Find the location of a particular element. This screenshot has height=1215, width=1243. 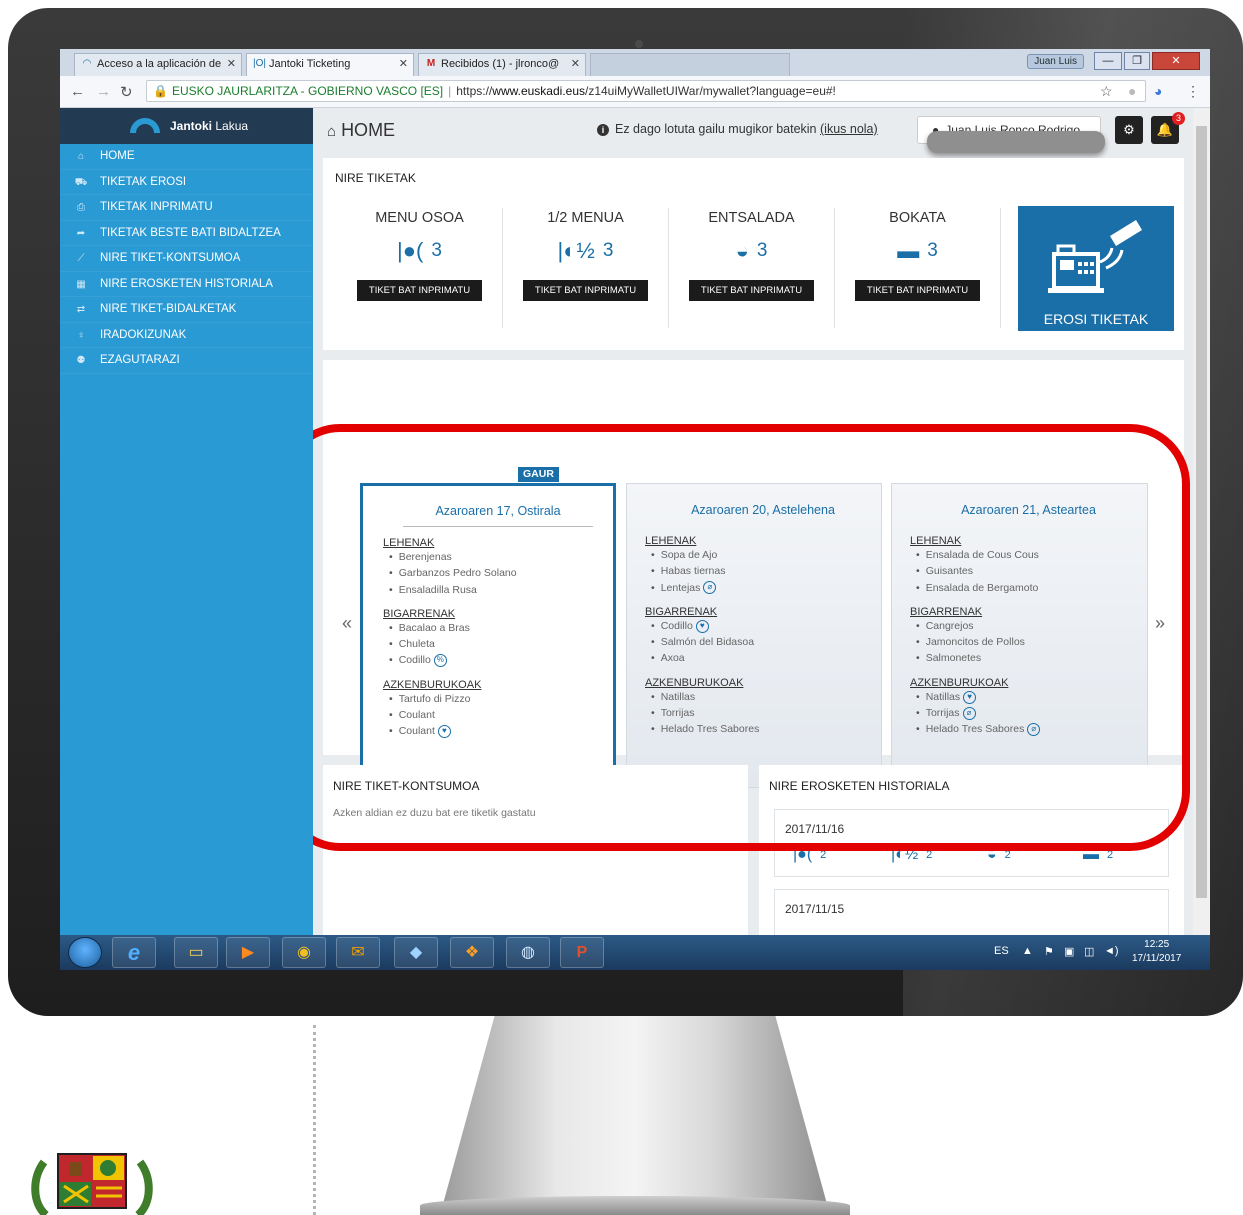

flag-icon: ⚑ is located at coordinates (1049, 951).